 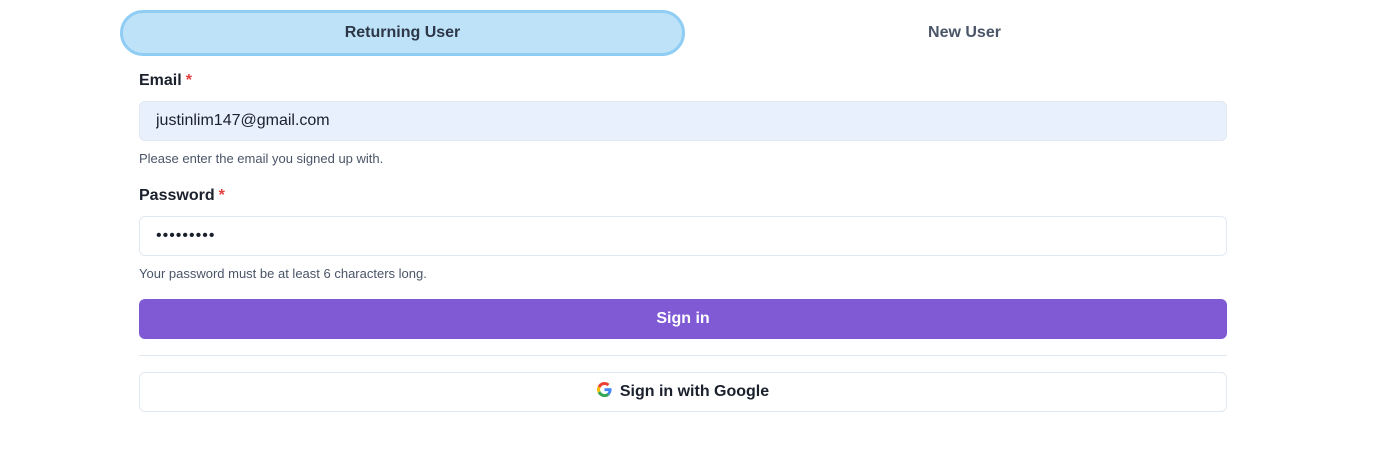 I want to click on email-label: Email *, so click(x=165, y=81).